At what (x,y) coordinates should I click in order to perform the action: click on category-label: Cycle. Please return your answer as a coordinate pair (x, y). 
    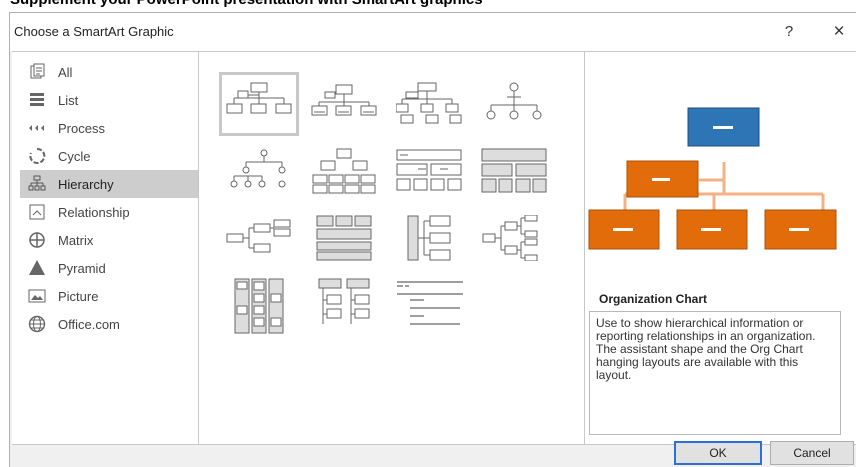
    Looking at the image, I should click on (74, 156).